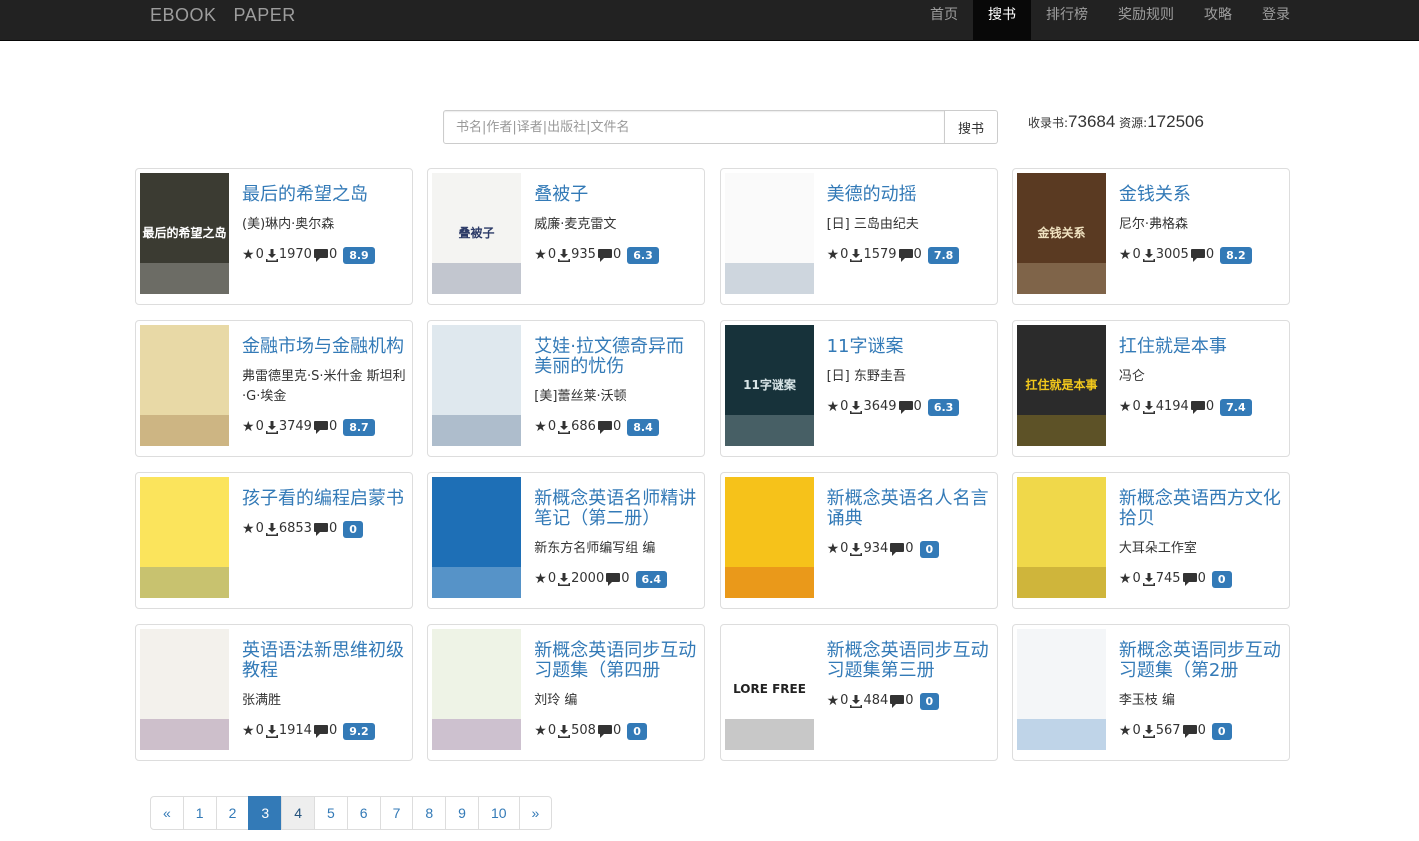 The height and width of the screenshot is (841, 1419). Describe the element at coordinates (325, 195) in the screenshot. I see `book-title: 最后的希望之岛` at that location.